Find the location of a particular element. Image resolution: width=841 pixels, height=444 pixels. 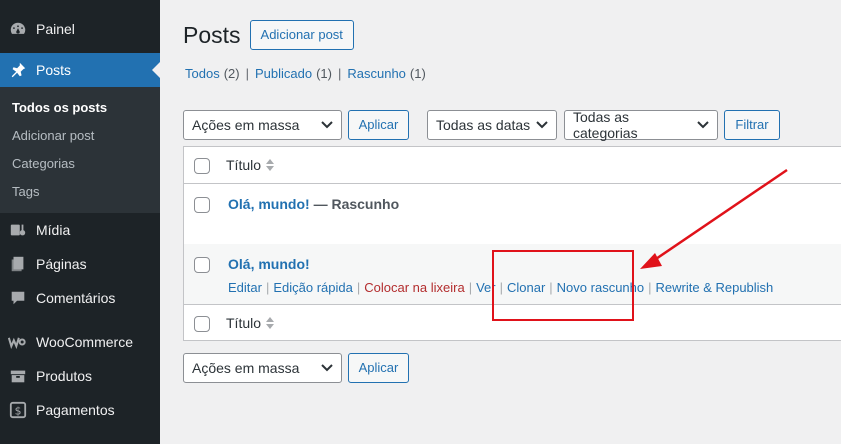

submenu-categorias: Categorias is located at coordinates (80, 163).